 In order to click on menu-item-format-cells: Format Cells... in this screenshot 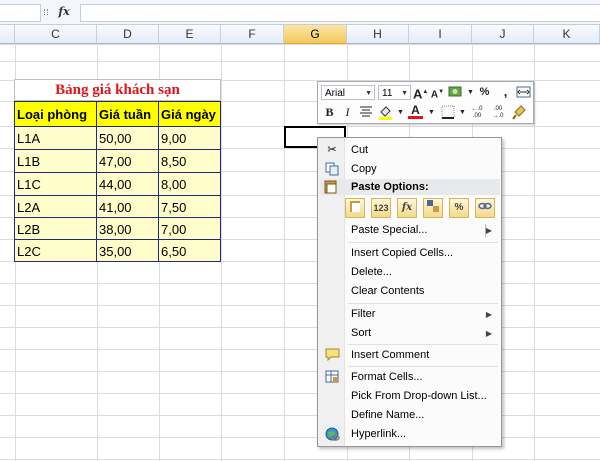, I will do `click(410, 377)`.